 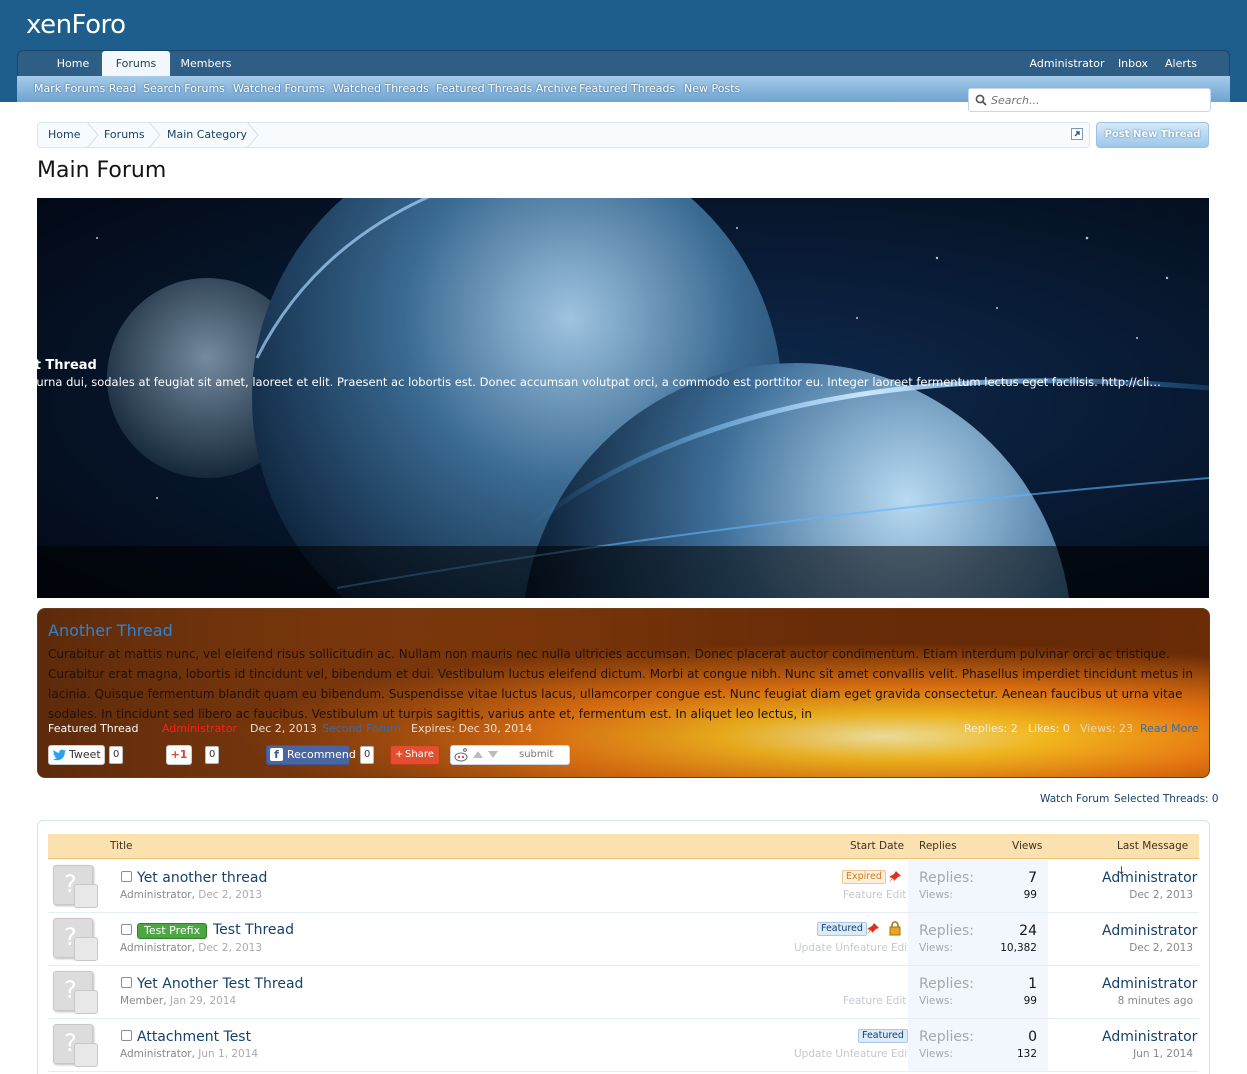 I want to click on thread-date: Dec 2, 2013, so click(x=230, y=948).